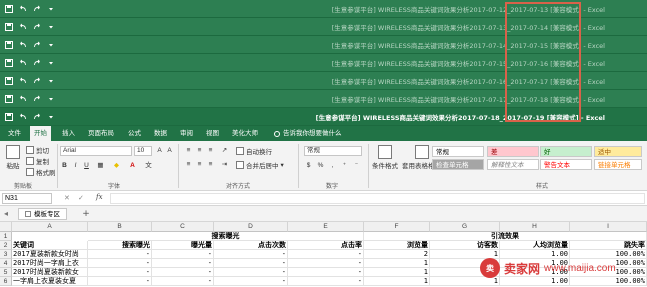  I want to click on font-color-icon: A, so click(132, 165).